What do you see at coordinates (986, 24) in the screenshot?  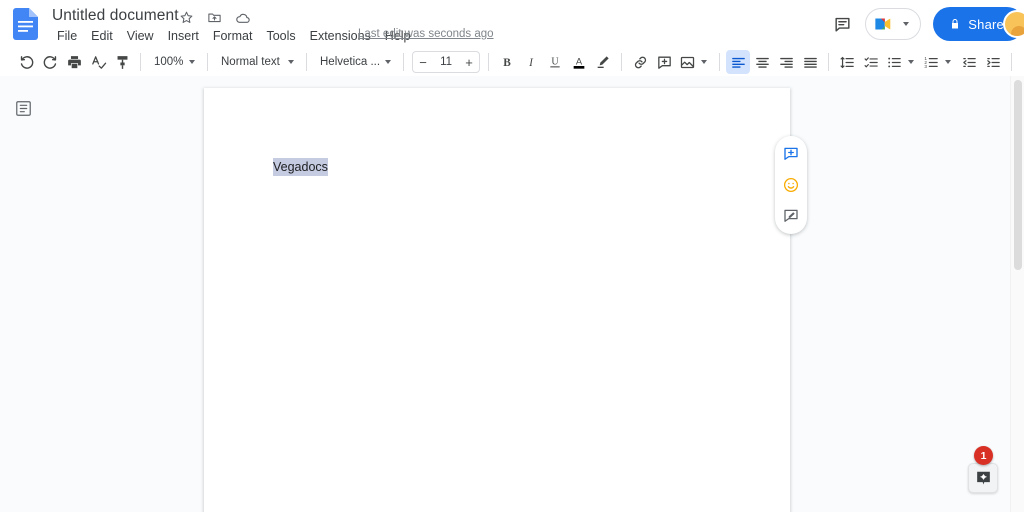 I see `share-button-label: Share` at bounding box center [986, 24].